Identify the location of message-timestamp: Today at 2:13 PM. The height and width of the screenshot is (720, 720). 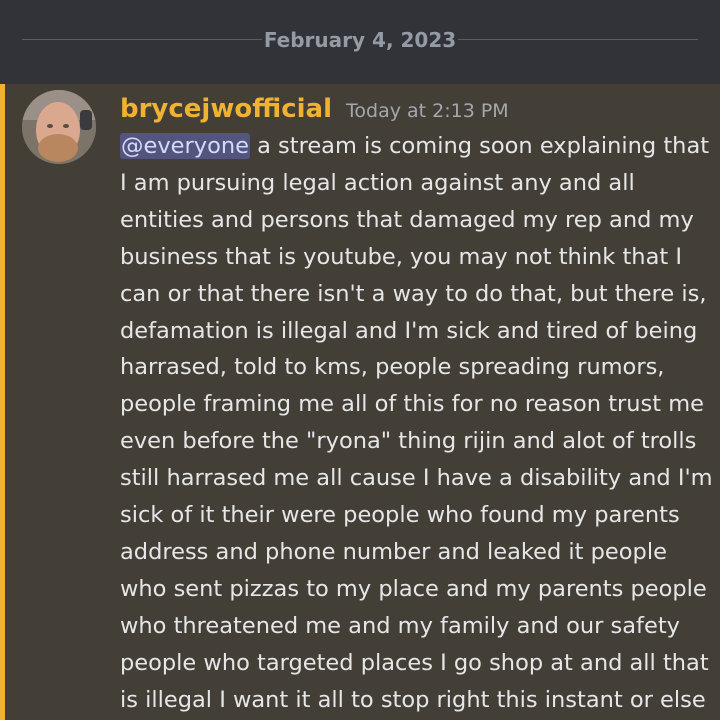
(427, 111).